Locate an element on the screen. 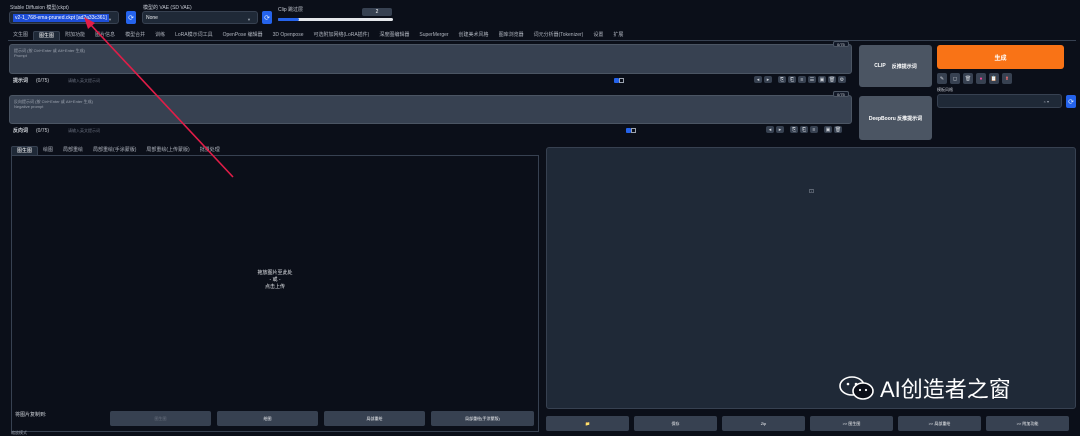 Image resolution: width=1080 pixels, height=436 pixels. copy-to-inpaint-sketch-button: 局部重绘(手涂蒙版) is located at coordinates (482, 418).